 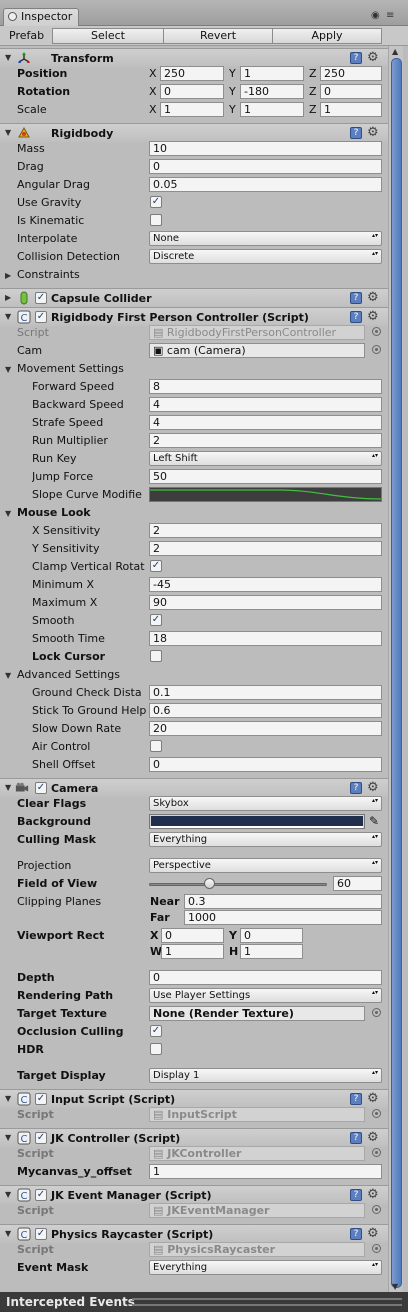 I want to click on viewport-w-field: 1, so click(x=192, y=951).